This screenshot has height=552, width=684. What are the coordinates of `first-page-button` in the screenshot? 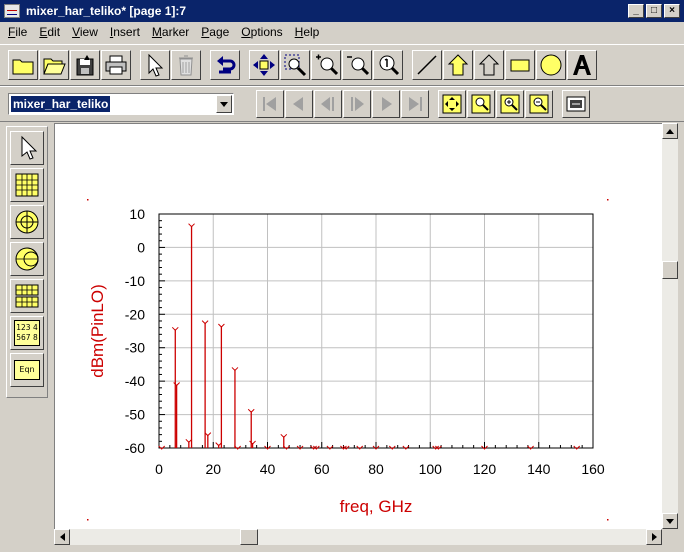 It's located at (270, 104).